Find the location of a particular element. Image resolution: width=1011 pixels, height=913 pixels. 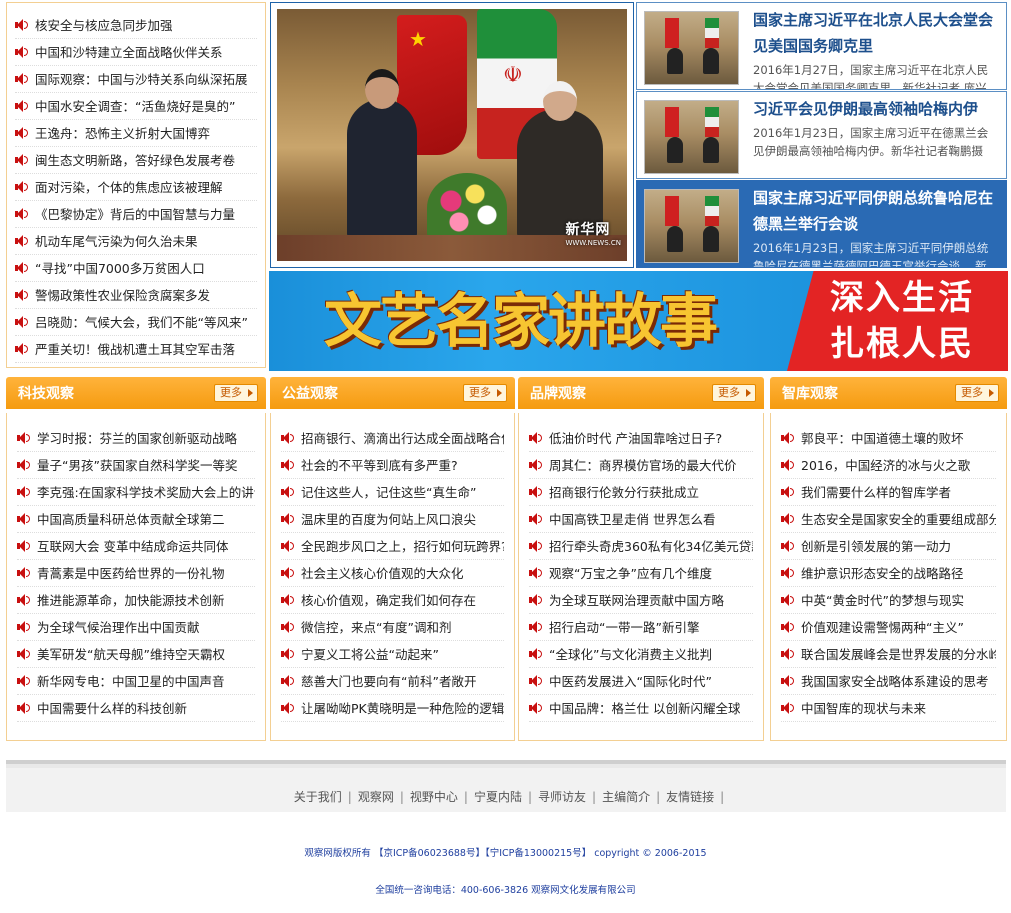

list-item: 我们需要什么样的智库学者 is located at coordinates (888, 492).